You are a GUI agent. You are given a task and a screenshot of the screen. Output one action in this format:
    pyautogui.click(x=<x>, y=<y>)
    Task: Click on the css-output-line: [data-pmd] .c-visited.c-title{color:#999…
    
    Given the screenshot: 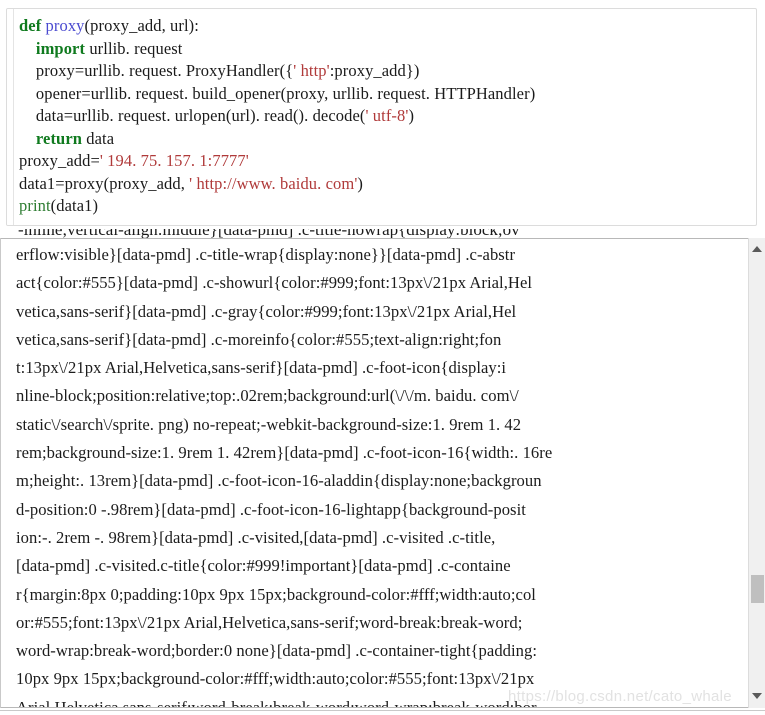 What is the action you would take?
    pyautogui.click(x=263, y=566)
    